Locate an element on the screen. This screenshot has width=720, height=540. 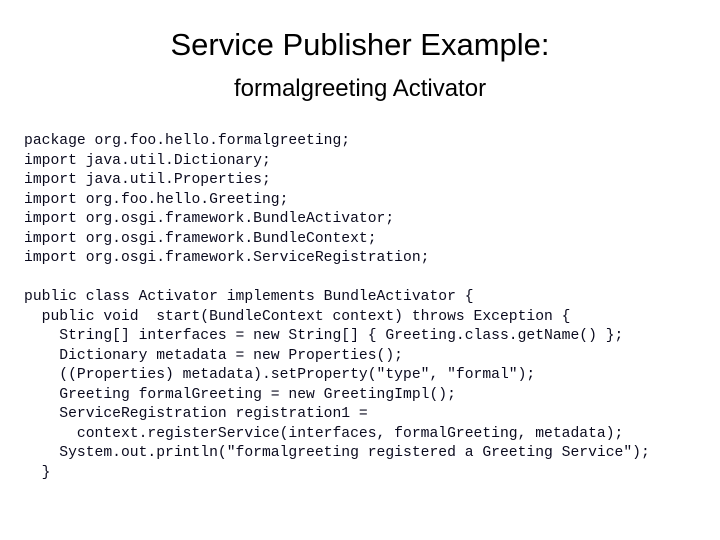
code-line: package org.foo.hello.formalgreeting; is located at coordinates (187, 141).